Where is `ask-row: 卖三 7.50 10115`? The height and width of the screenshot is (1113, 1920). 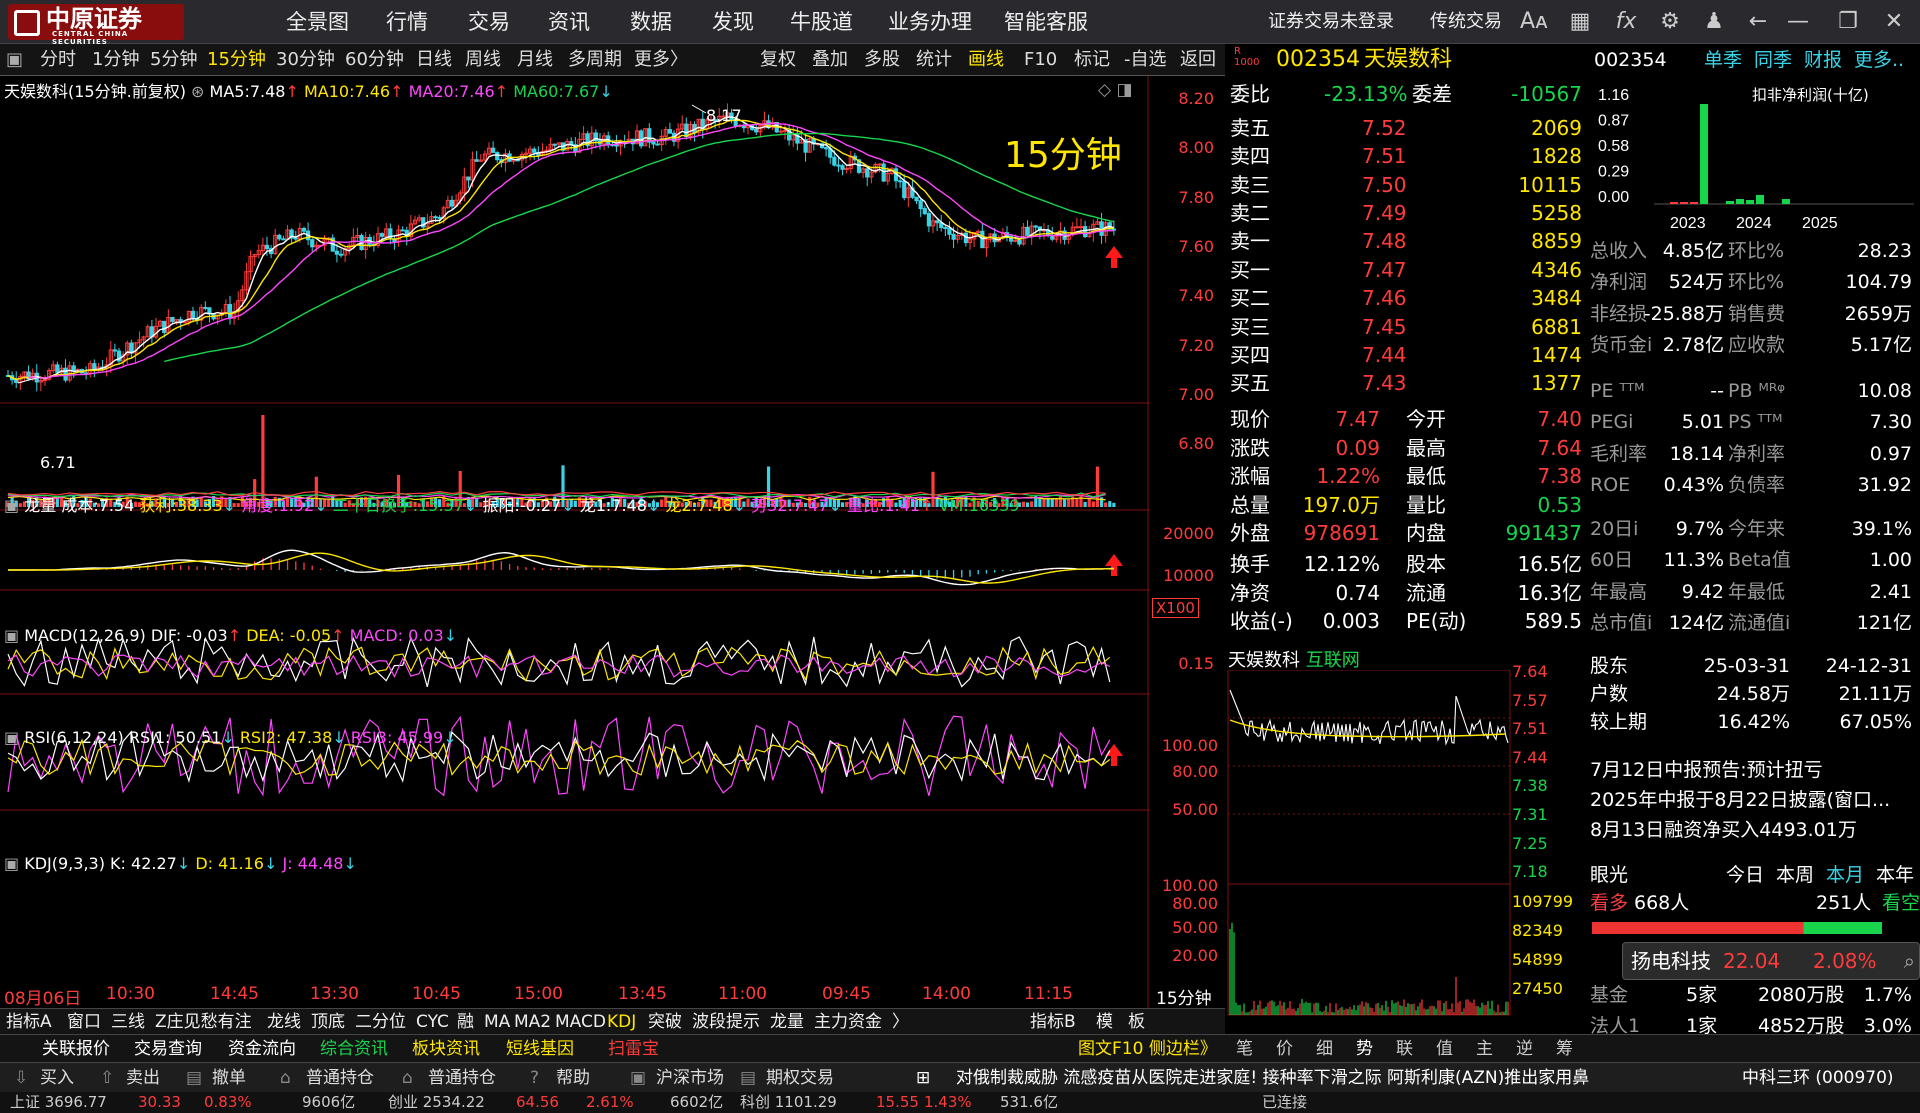 ask-row: 卖三 7.50 10115 is located at coordinates (1407, 185).